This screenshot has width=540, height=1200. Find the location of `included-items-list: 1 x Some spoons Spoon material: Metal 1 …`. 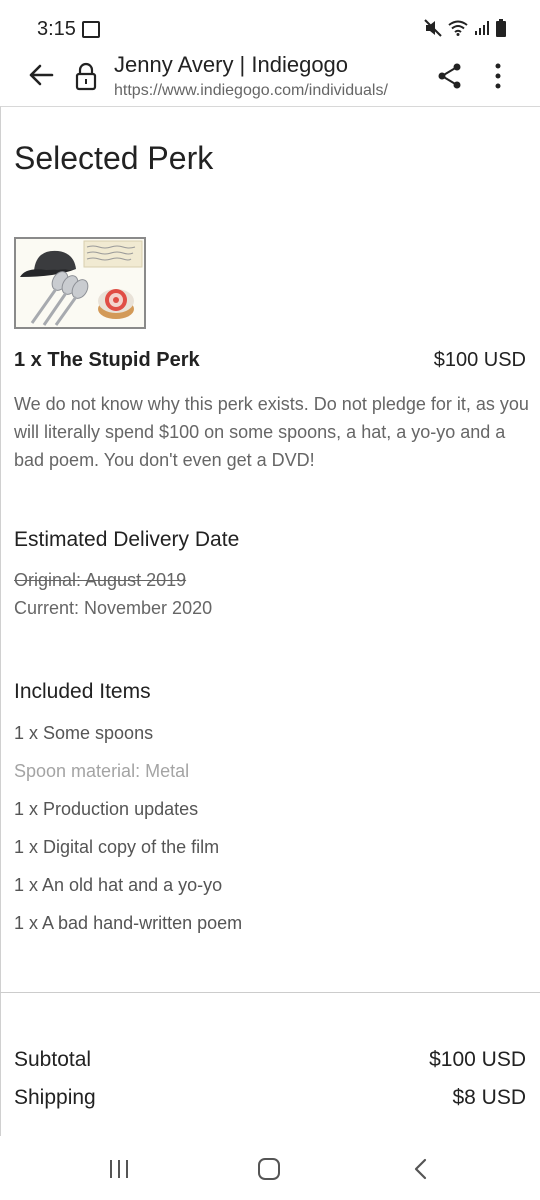

included-items-list: 1 x Some spoons Spoon material: Metal 1 … is located at coordinates (128, 837).